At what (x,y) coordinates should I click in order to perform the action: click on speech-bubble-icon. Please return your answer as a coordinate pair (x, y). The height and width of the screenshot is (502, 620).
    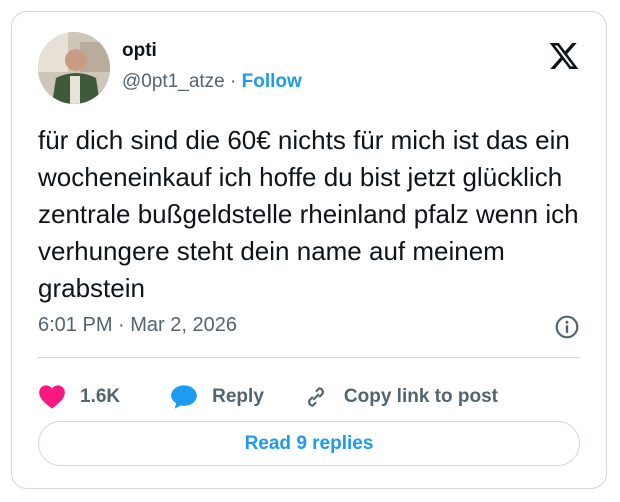
    Looking at the image, I should click on (184, 397).